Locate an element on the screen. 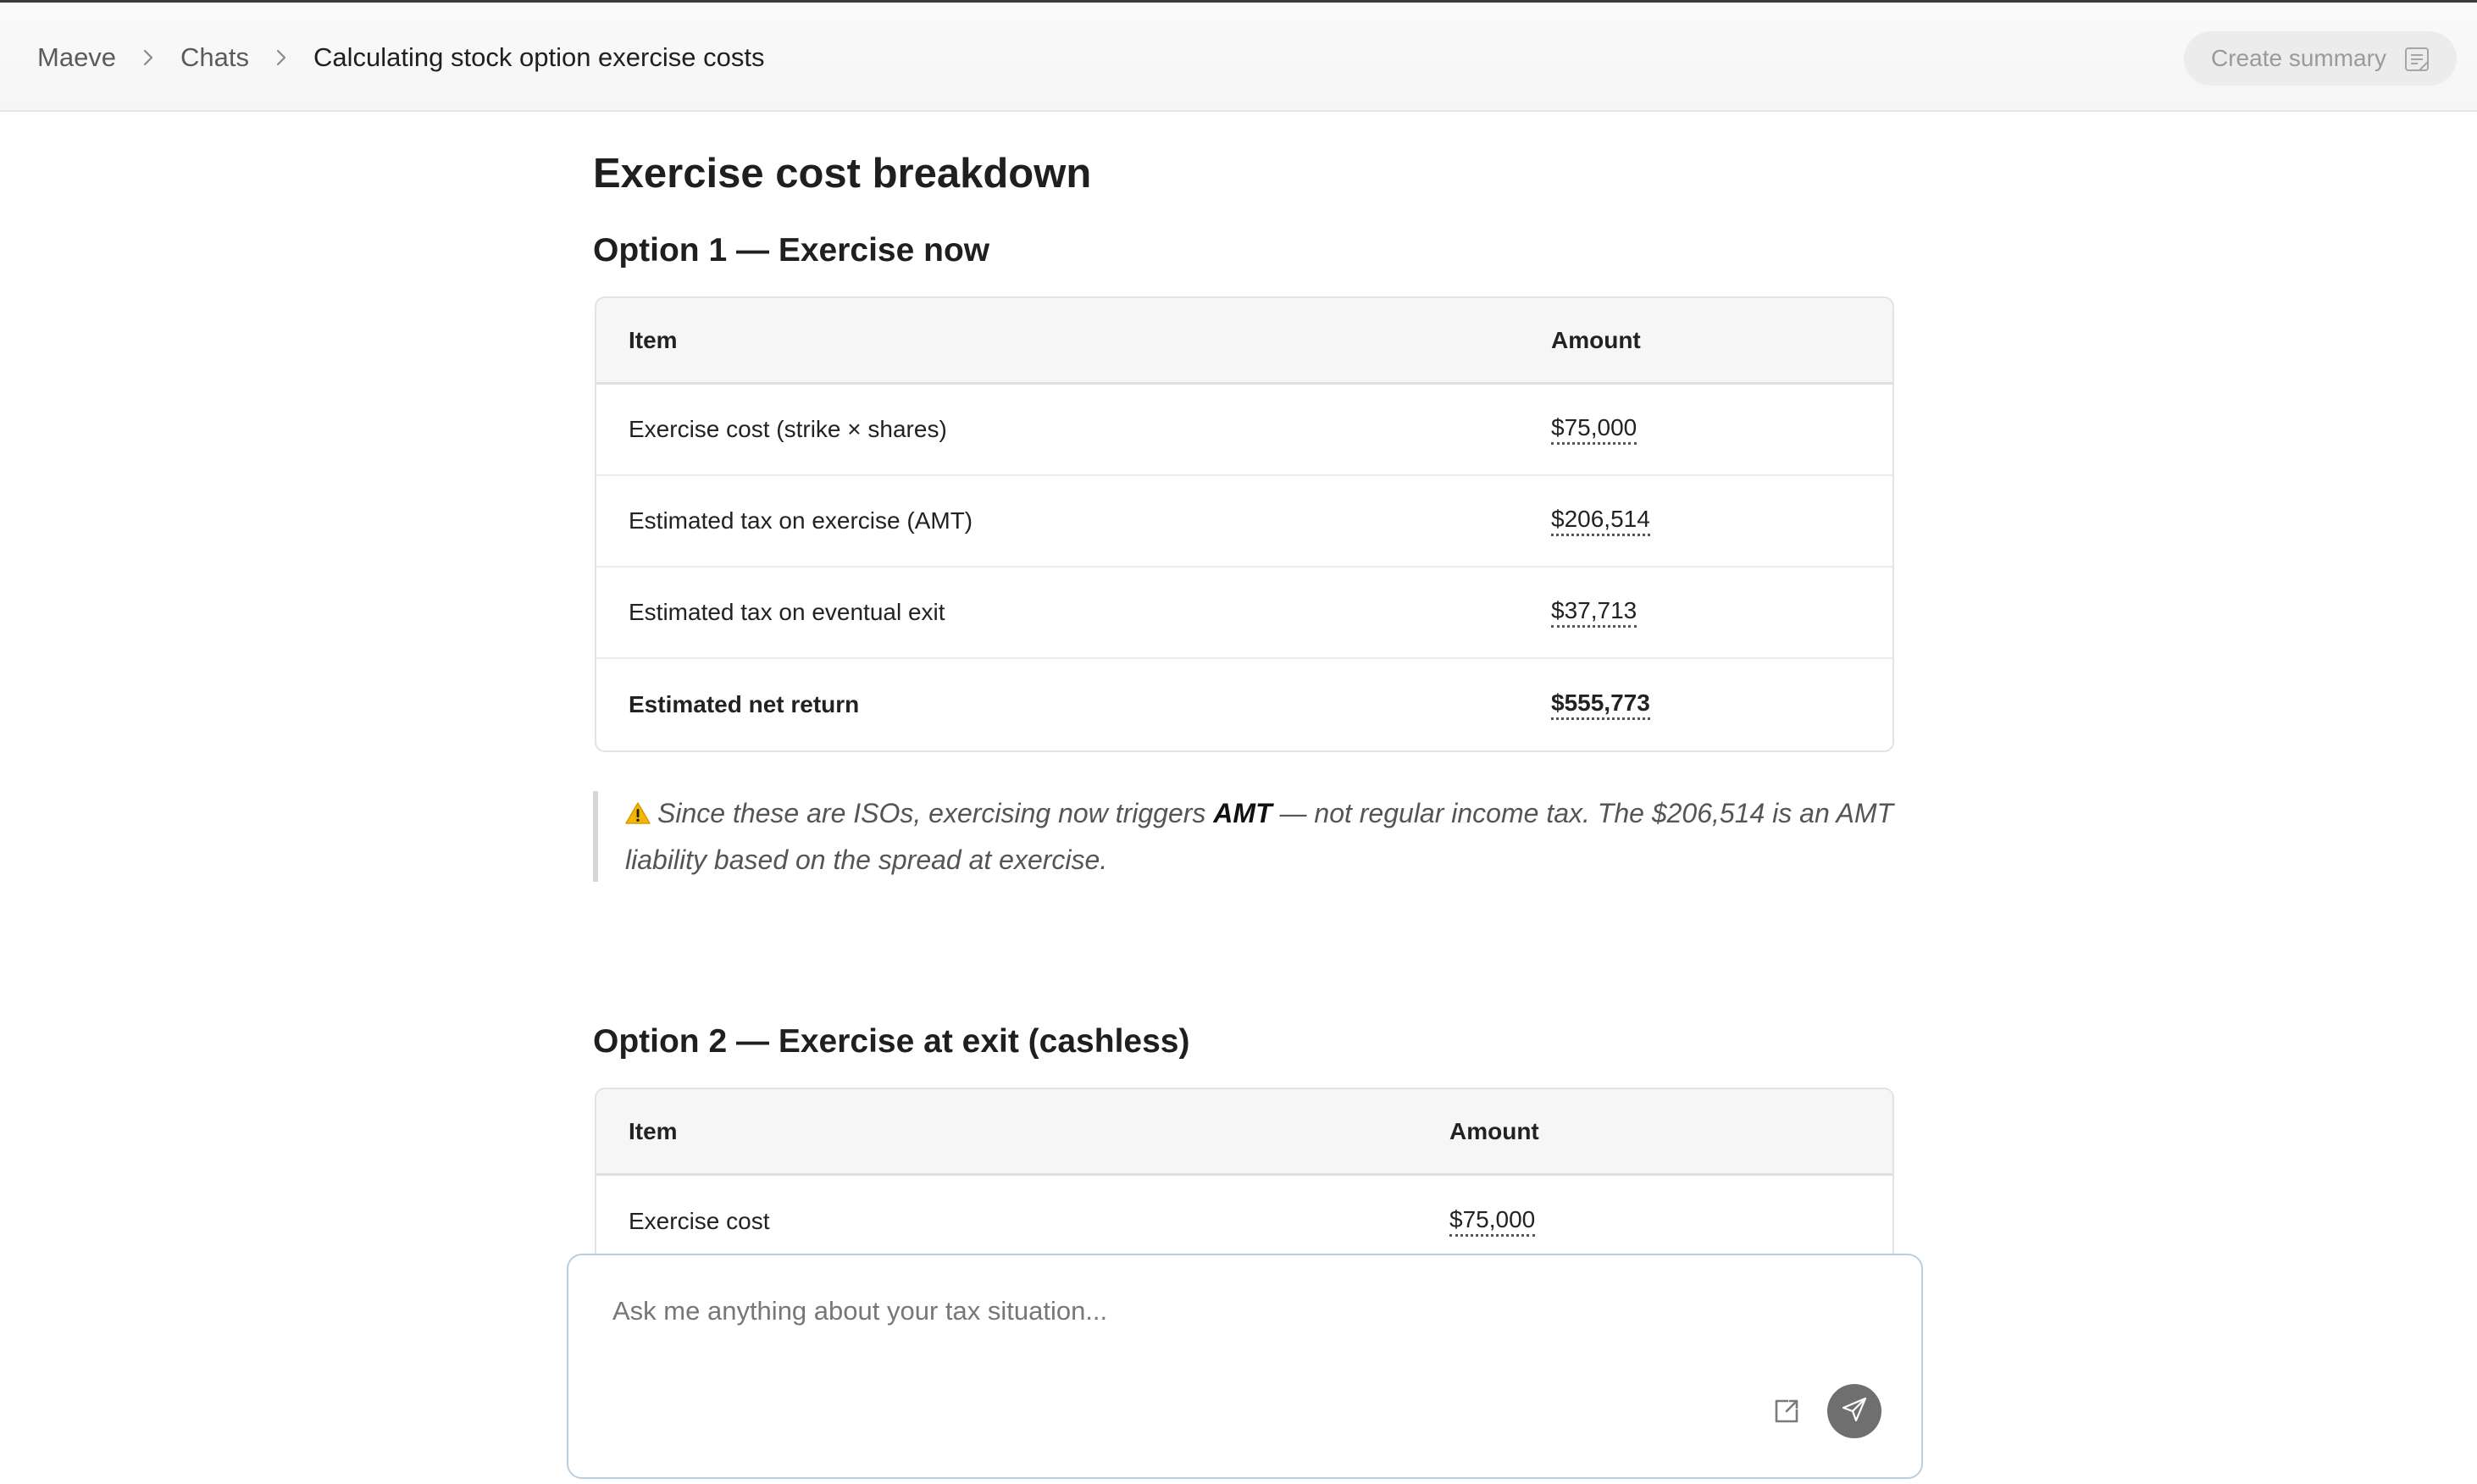 This screenshot has width=2477, height=1484. row-item: Exercise cost is located at coordinates (699, 1221).